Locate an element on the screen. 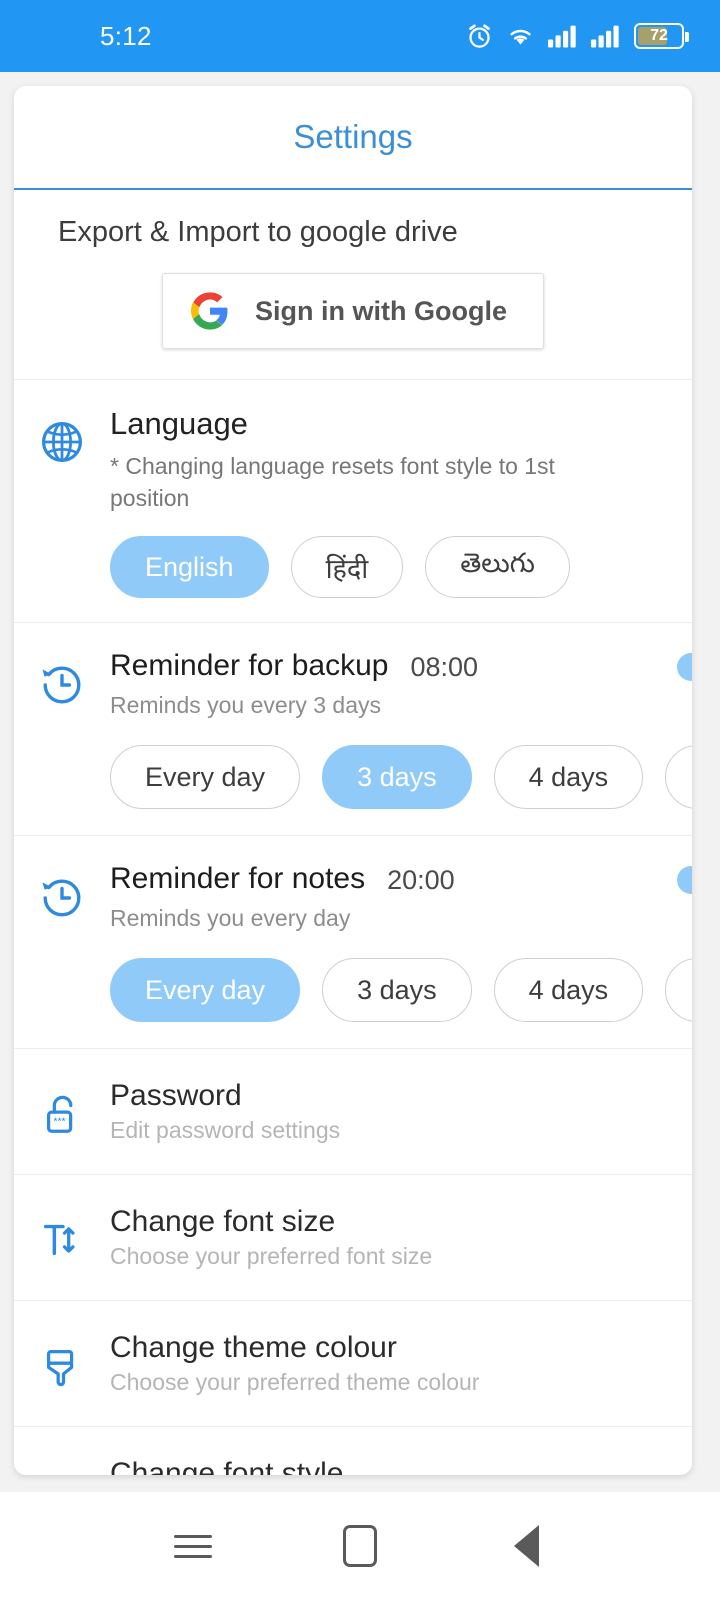 This screenshot has width=720, height=1600. font-size-title: Change font size is located at coordinates (223, 1222).